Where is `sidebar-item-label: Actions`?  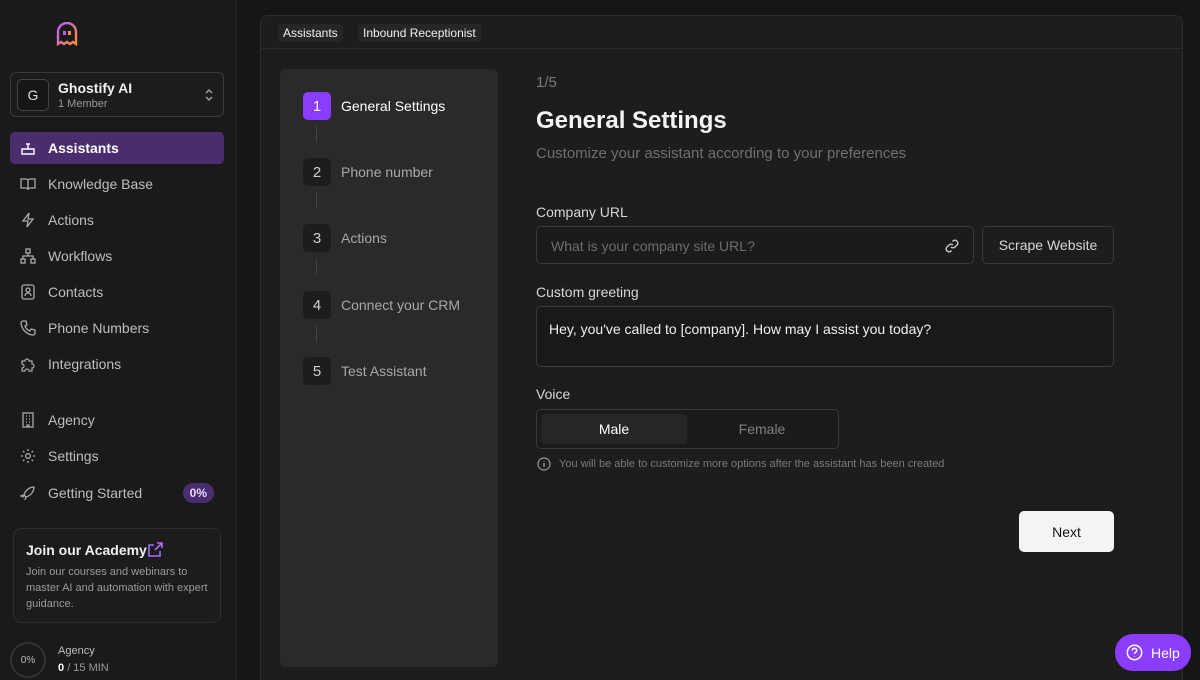 sidebar-item-label: Actions is located at coordinates (71, 220).